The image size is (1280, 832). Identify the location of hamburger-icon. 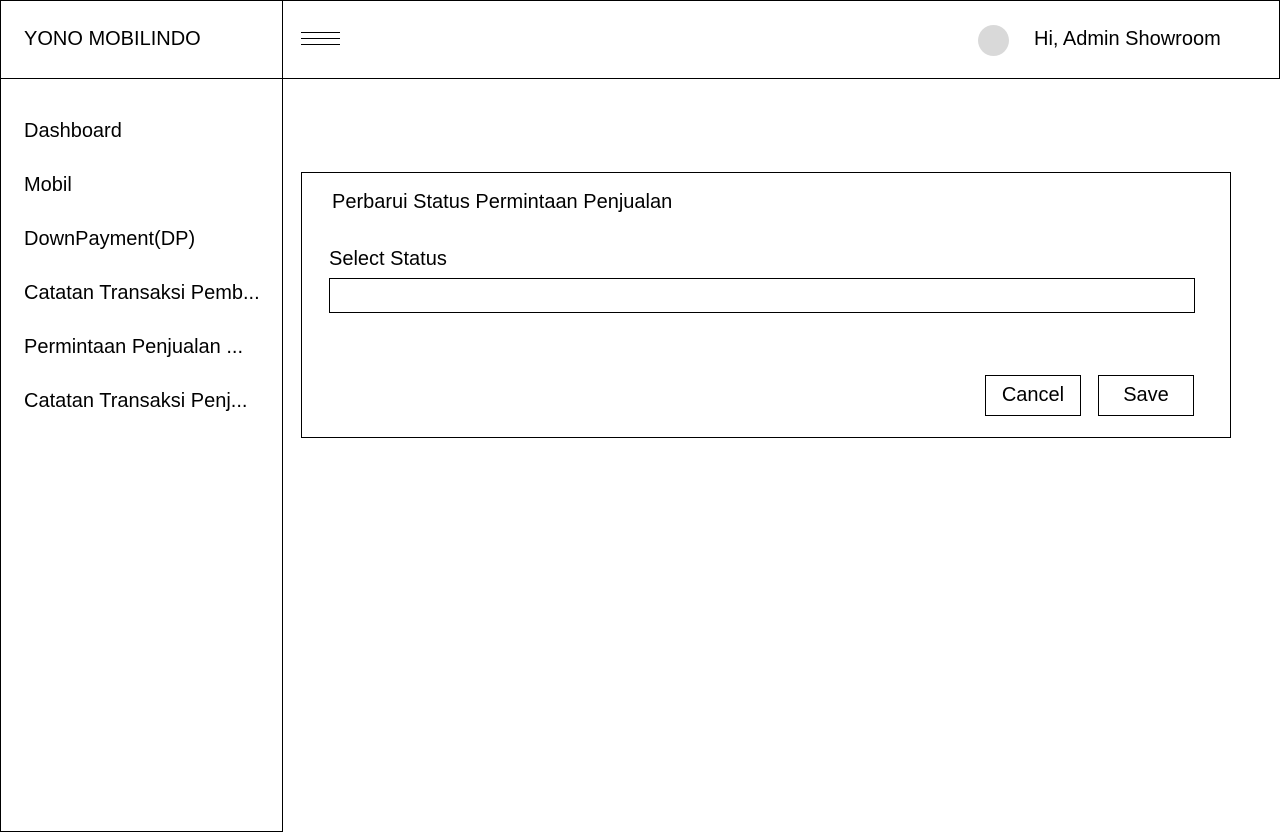
(321, 40).